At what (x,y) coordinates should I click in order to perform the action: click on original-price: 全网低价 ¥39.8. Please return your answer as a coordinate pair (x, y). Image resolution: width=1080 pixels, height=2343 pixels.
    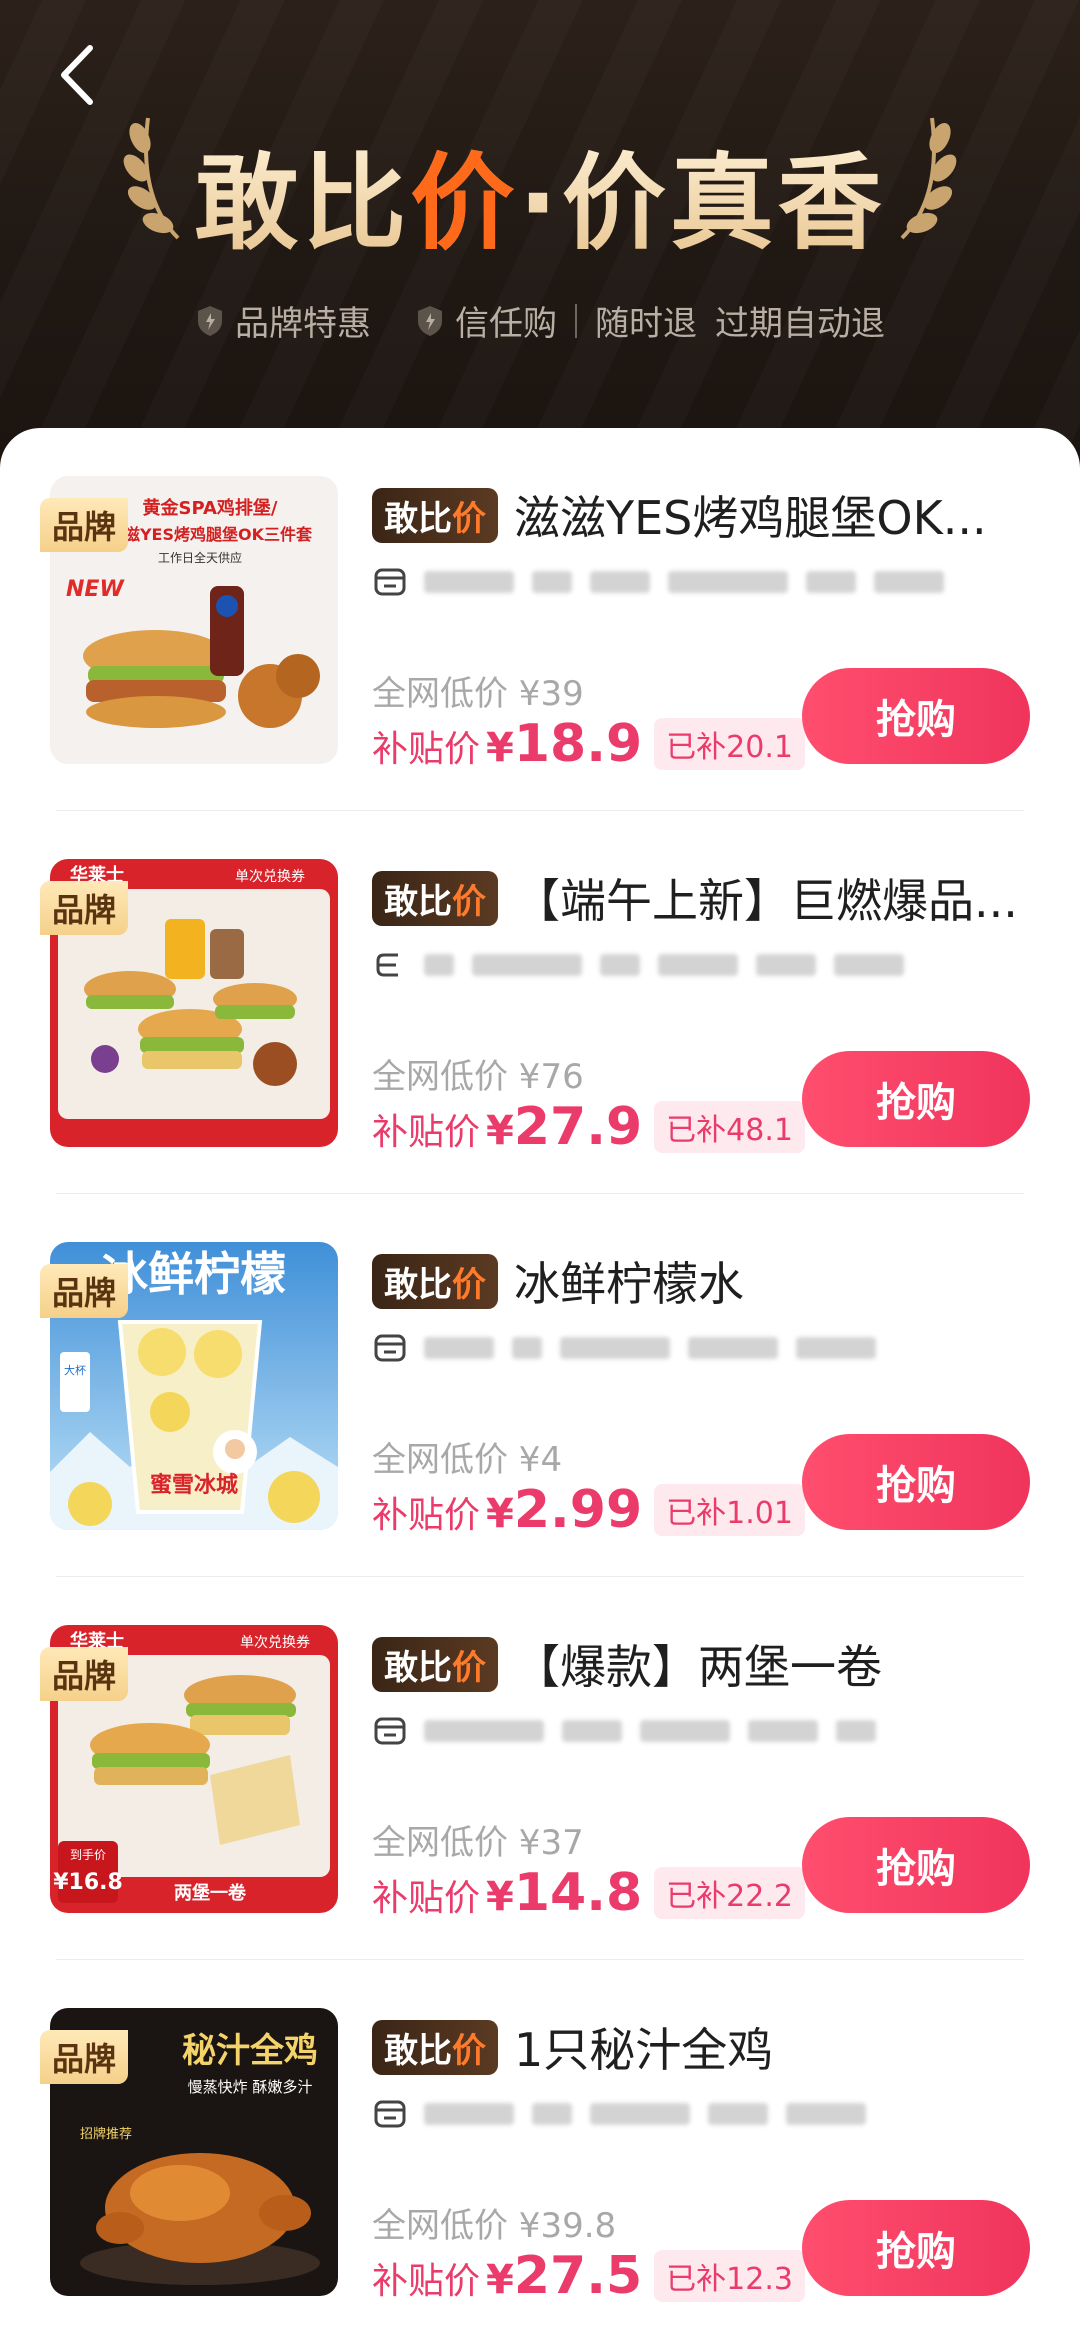
    Looking at the image, I should click on (494, 2226).